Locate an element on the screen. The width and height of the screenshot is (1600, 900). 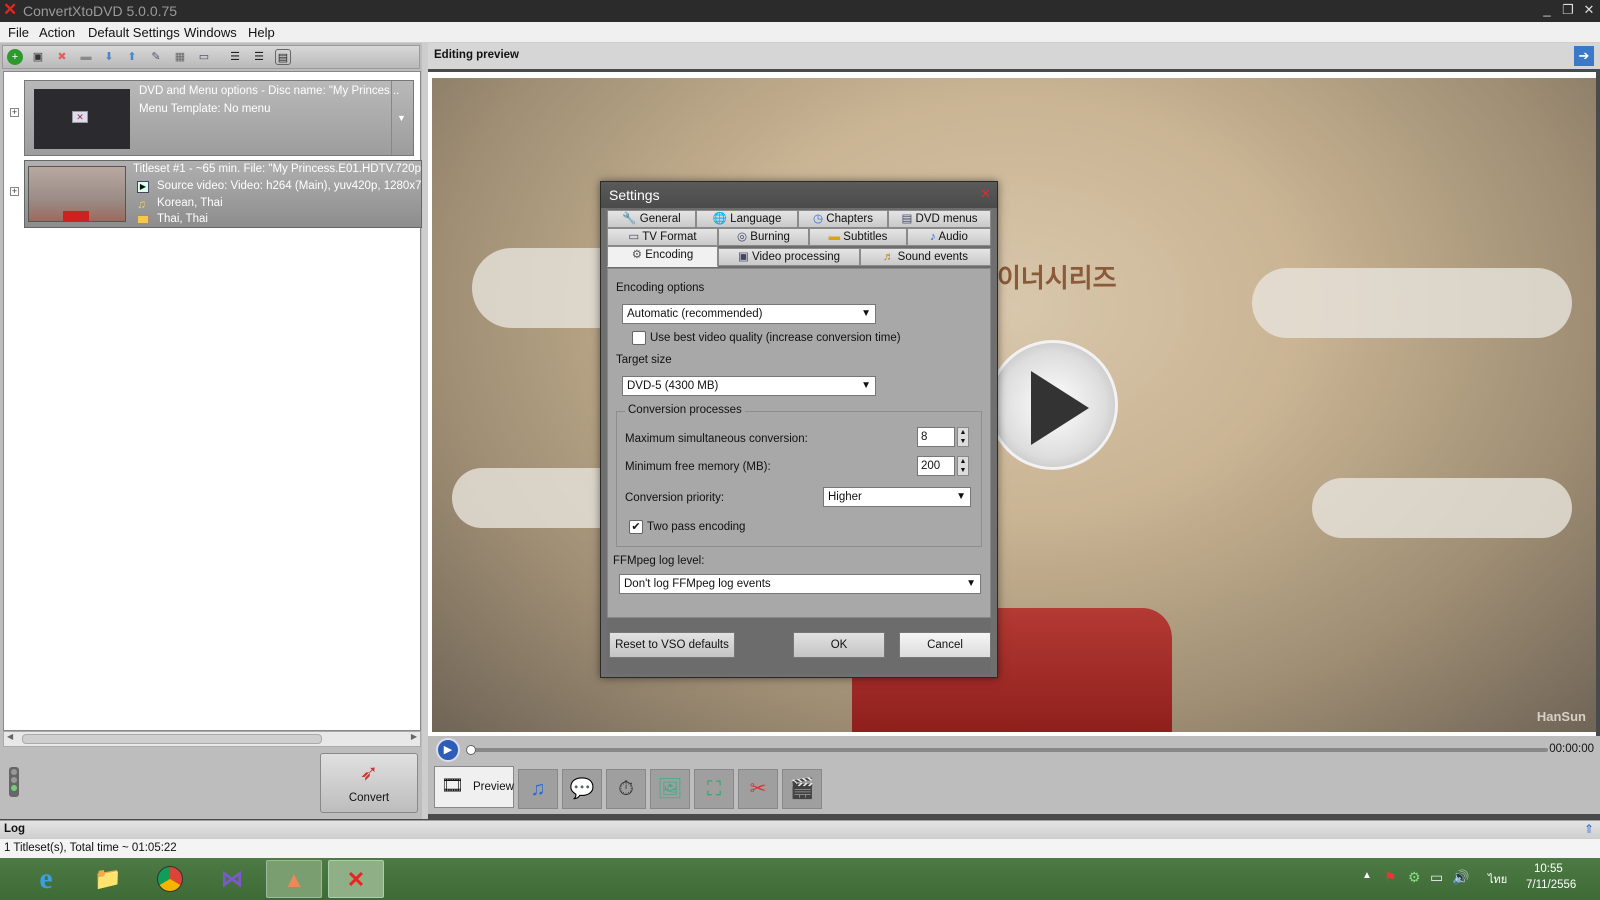
clock-time: 10:55 is located at coordinates (1548, 869).